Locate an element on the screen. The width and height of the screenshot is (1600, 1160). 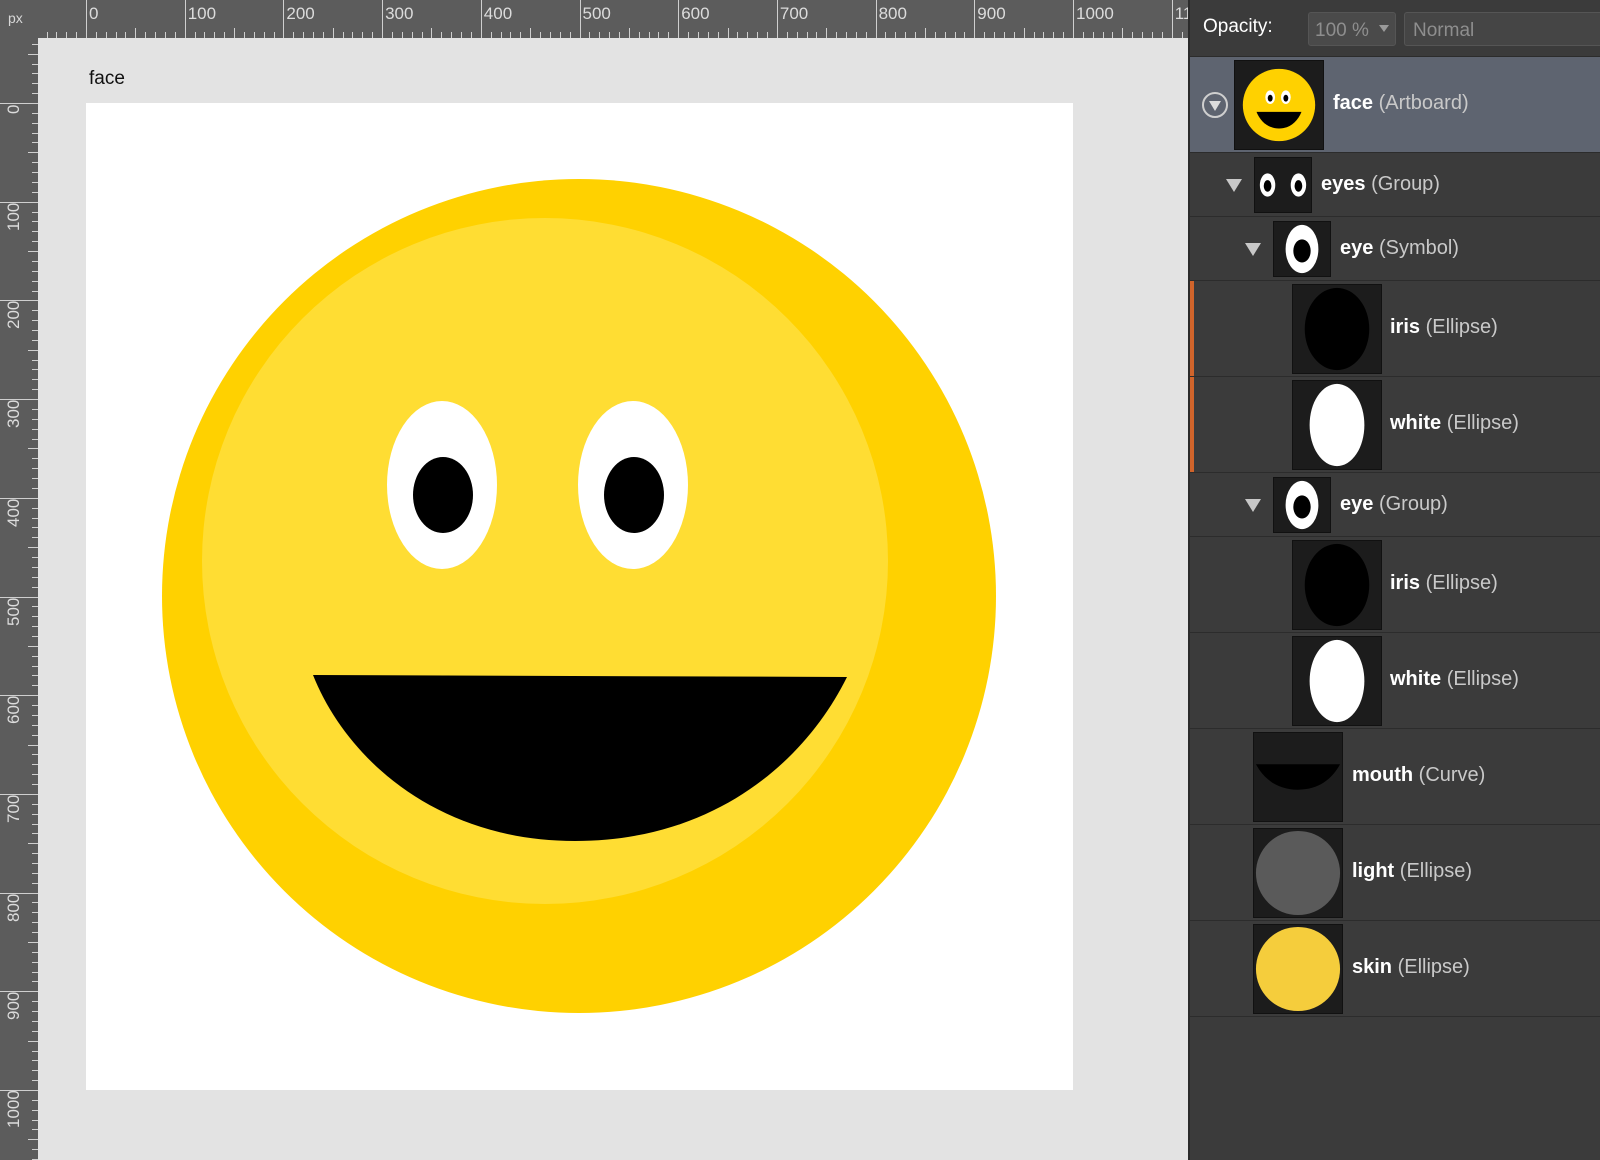
ruler-unit-label: px is located at coordinates (15, 18).